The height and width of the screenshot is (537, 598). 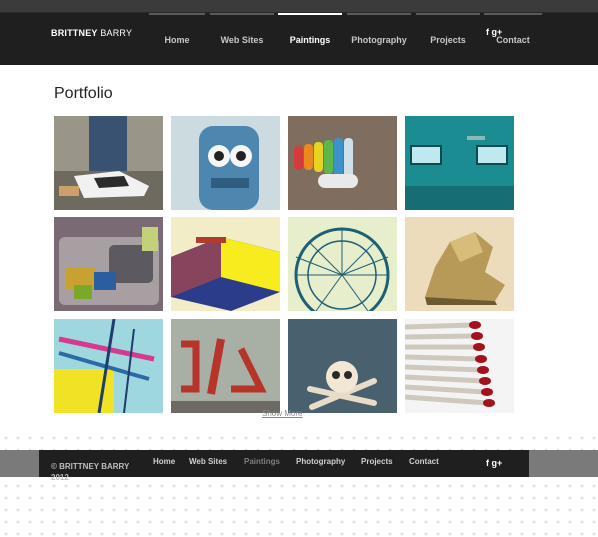 I want to click on nav-projects: Projects, so click(x=448, y=39).